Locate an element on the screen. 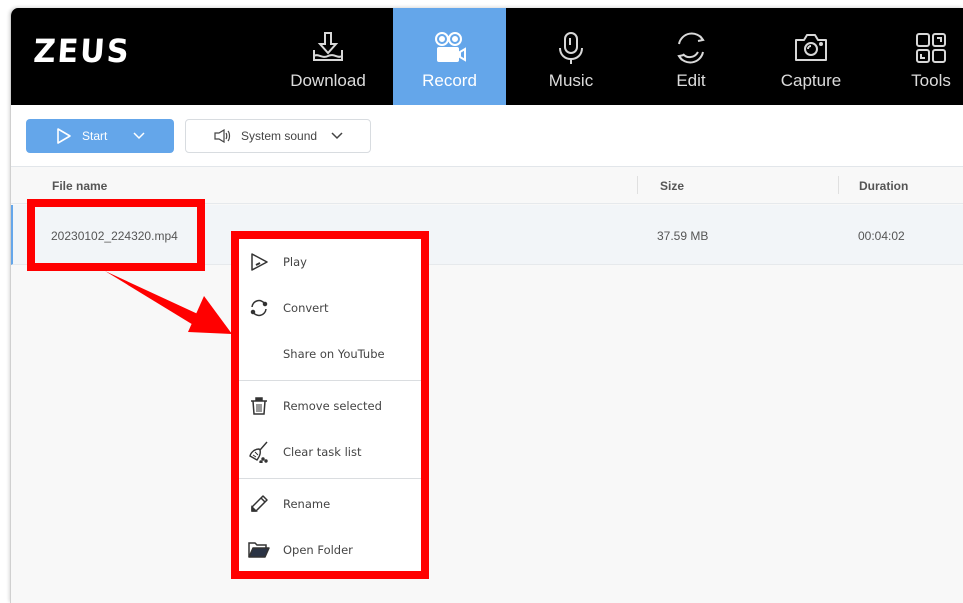 This screenshot has width=963, height=603. start-label: Start is located at coordinates (95, 136).